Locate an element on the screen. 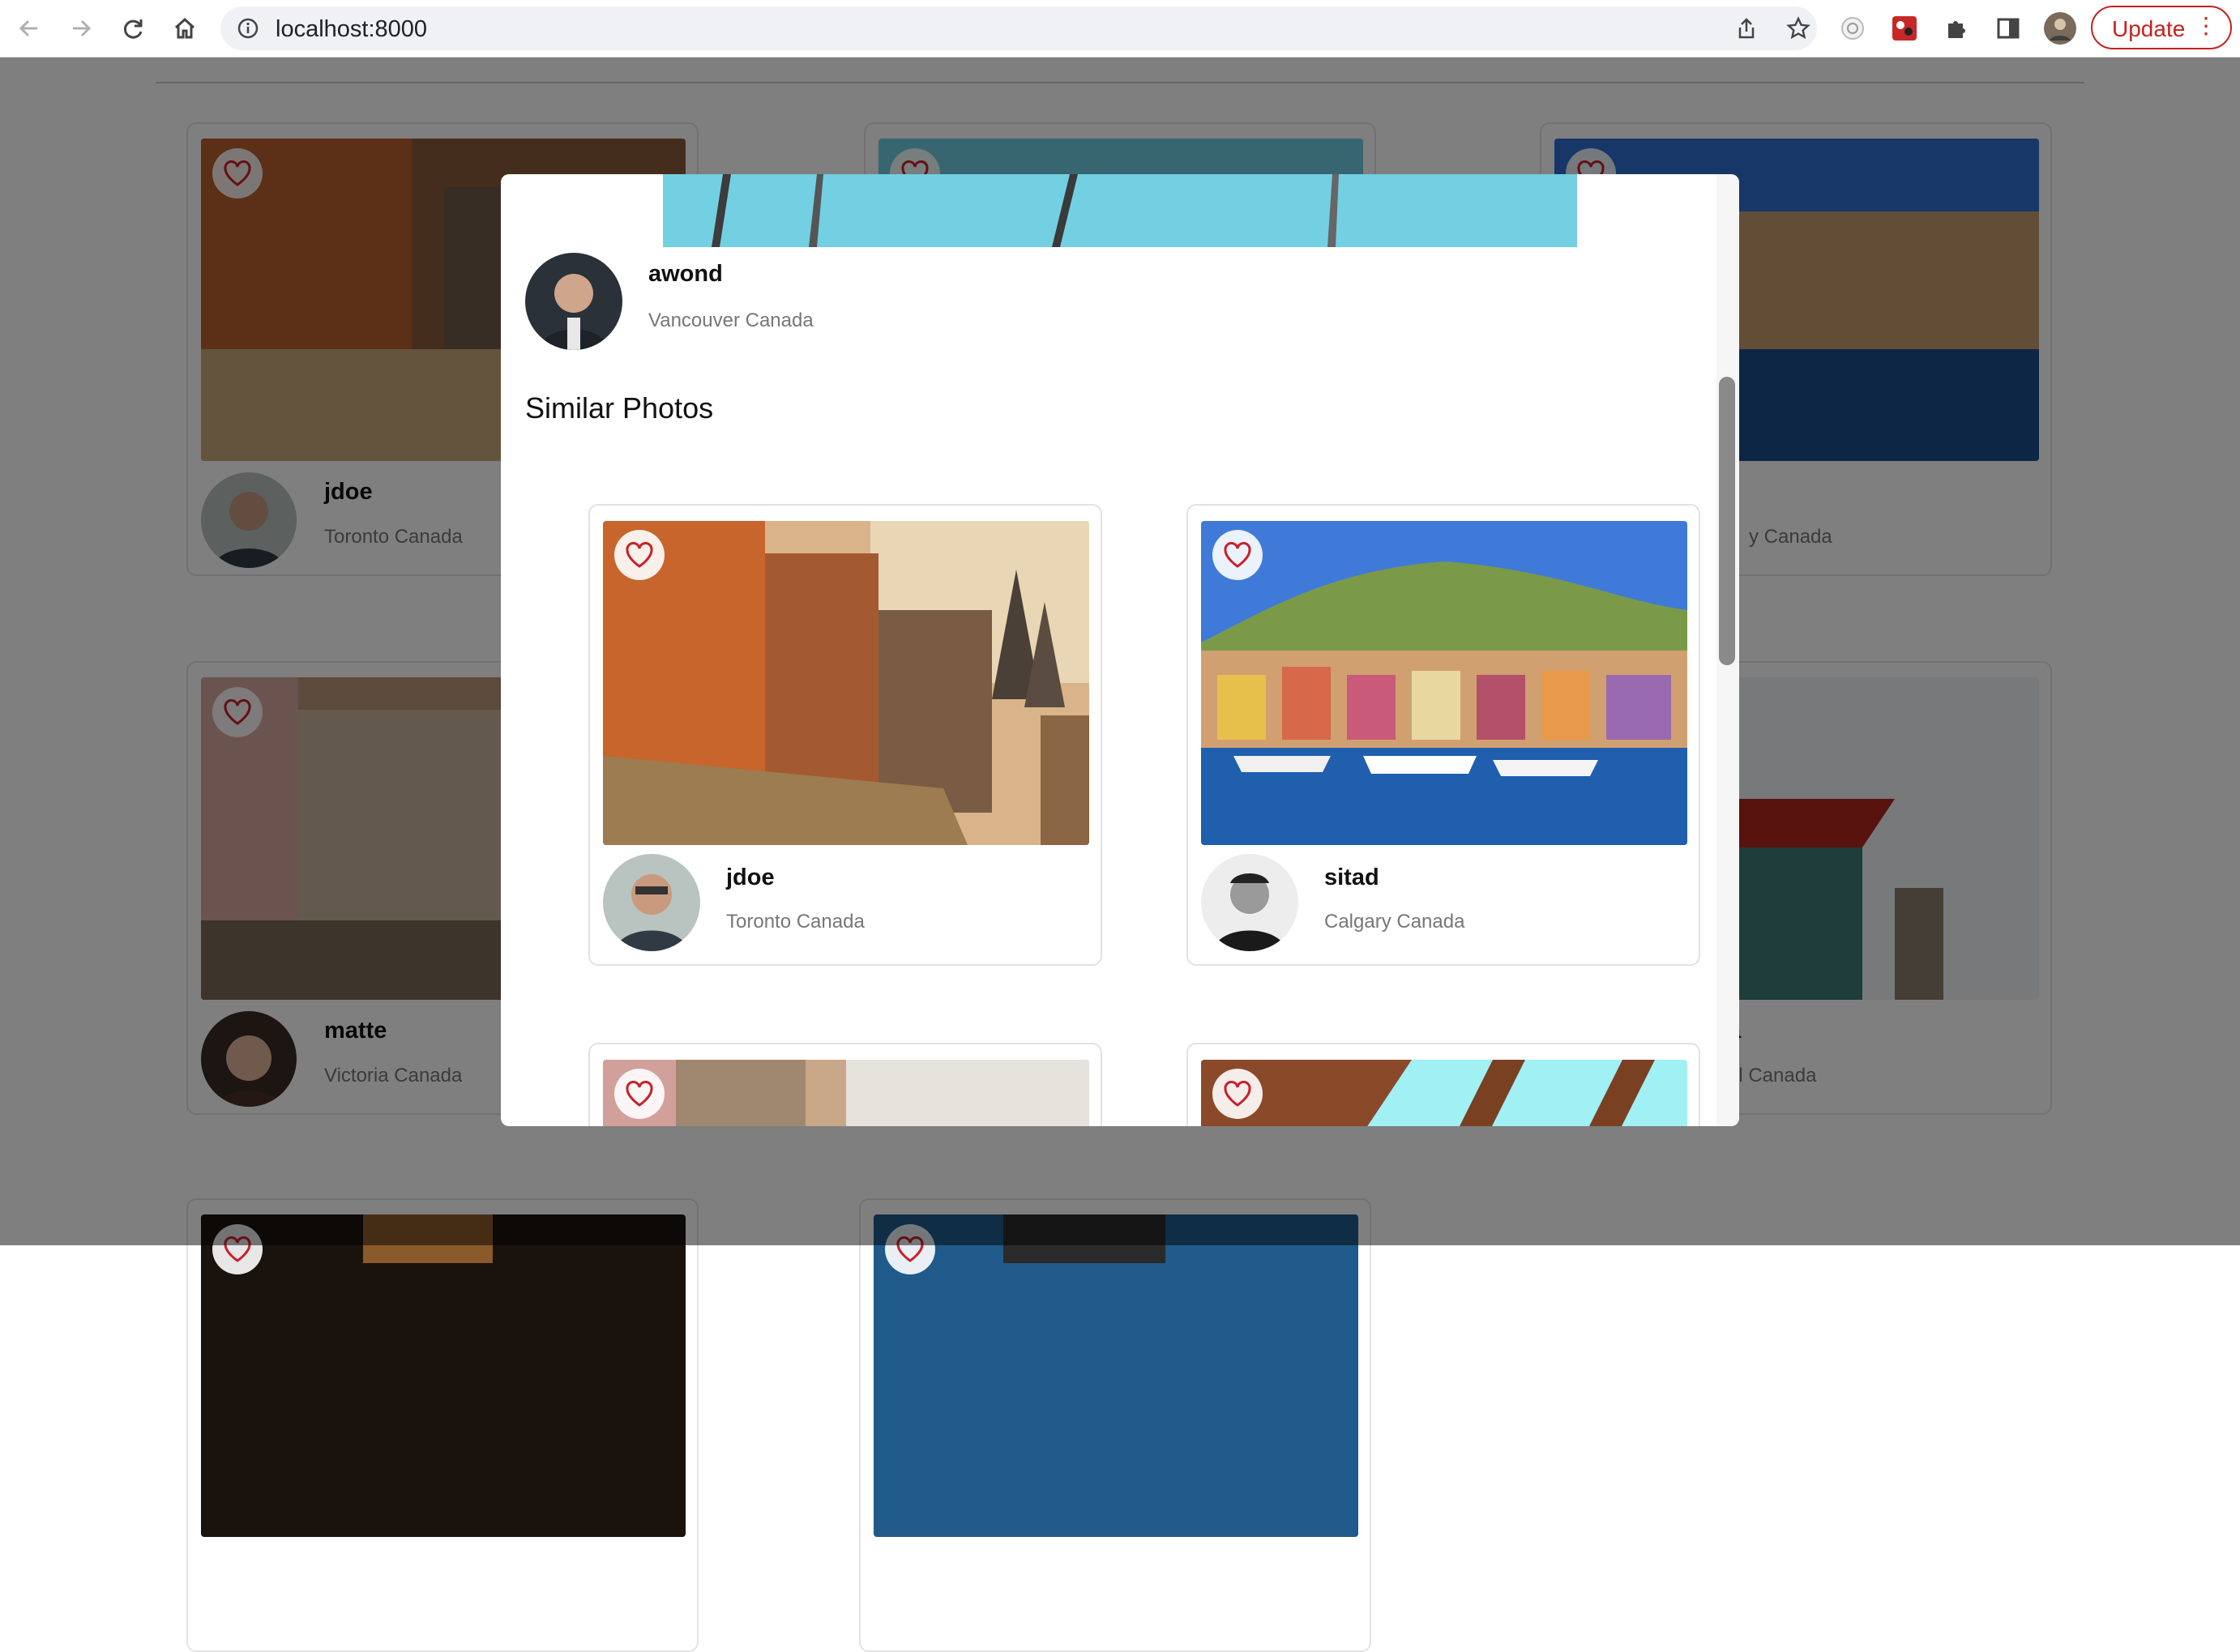  similar-photo-card: sitad Calgary Canada is located at coordinates (1443, 735).